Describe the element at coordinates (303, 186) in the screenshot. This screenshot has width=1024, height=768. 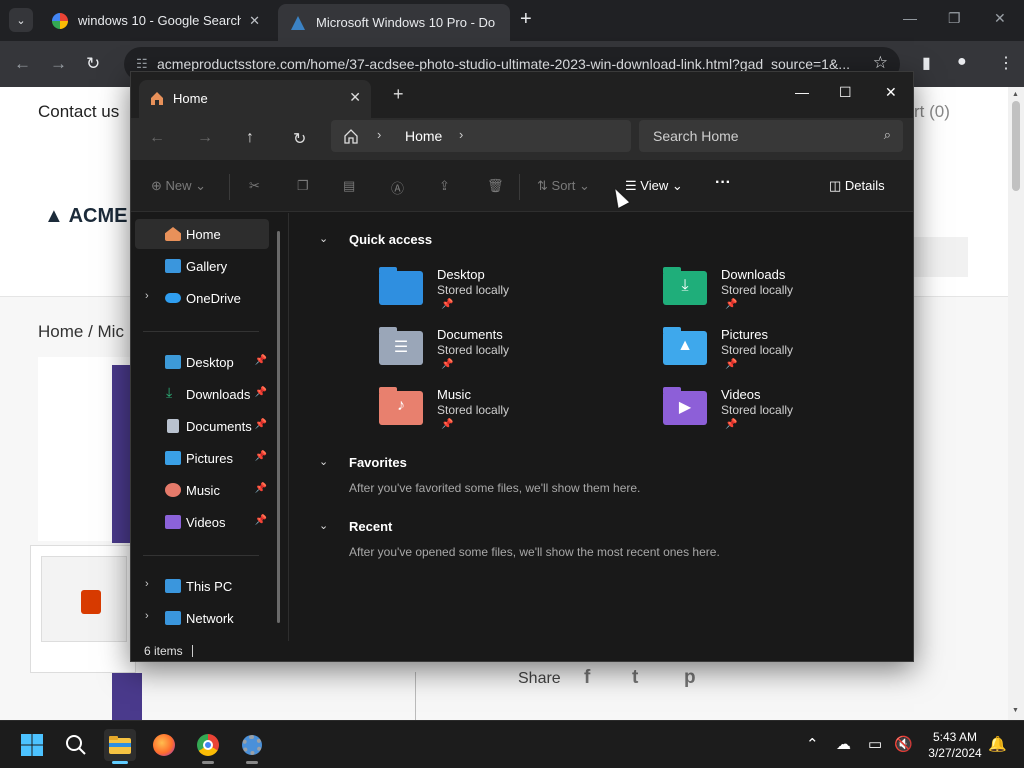
I see `copy-icon: ❐` at that location.